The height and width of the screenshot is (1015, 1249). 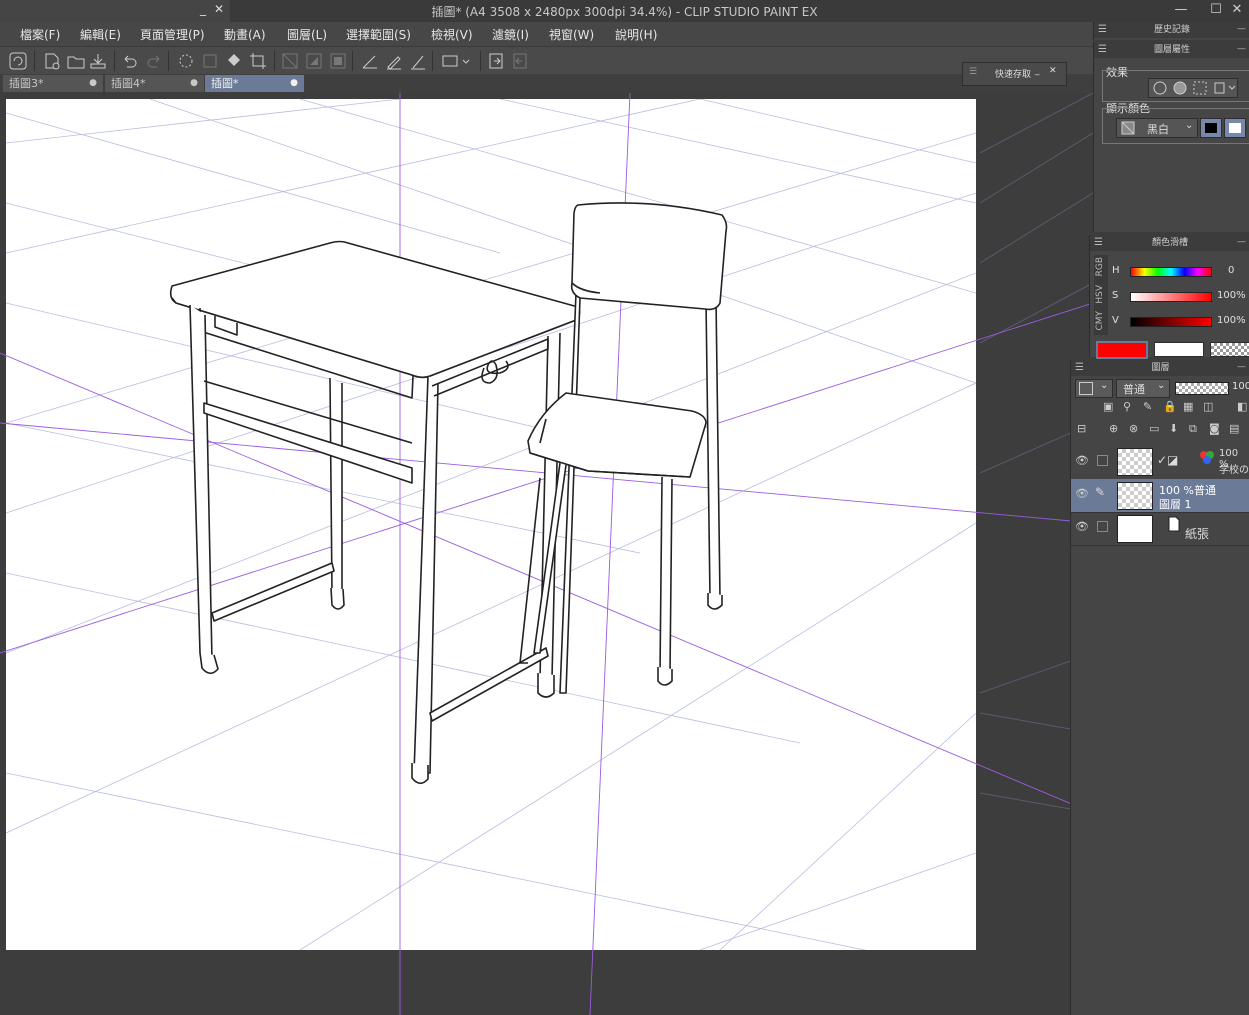 I want to click on blend-mode-select: 普通 ⌄, so click(x=1143, y=388).